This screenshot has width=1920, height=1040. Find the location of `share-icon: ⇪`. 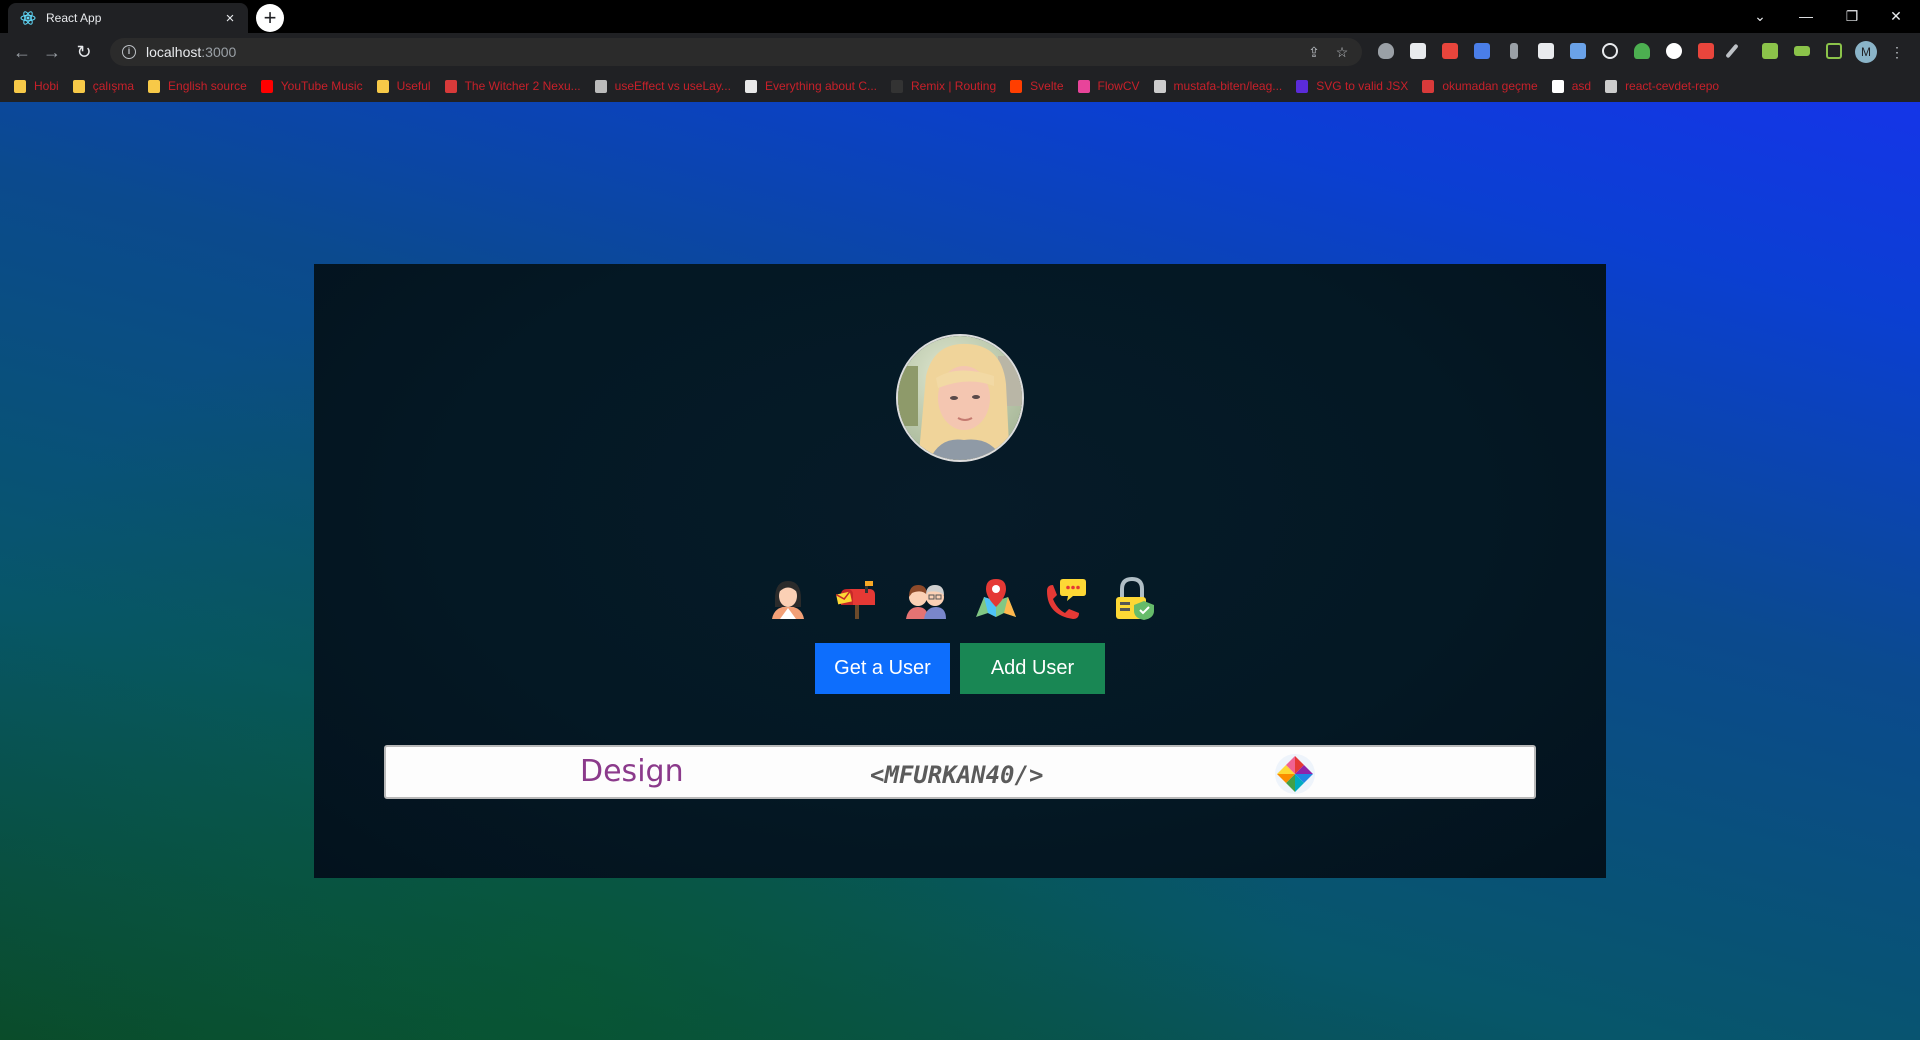

share-icon: ⇪ is located at coordinates (1314, 52).